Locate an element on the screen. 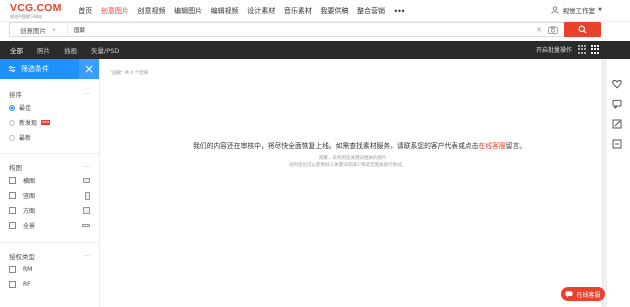  view-toggle is located at coordinates (587, 49).